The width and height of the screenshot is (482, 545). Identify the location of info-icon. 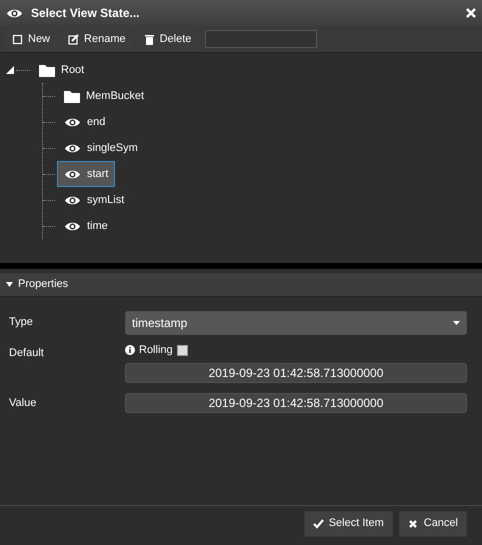
(130, 350).